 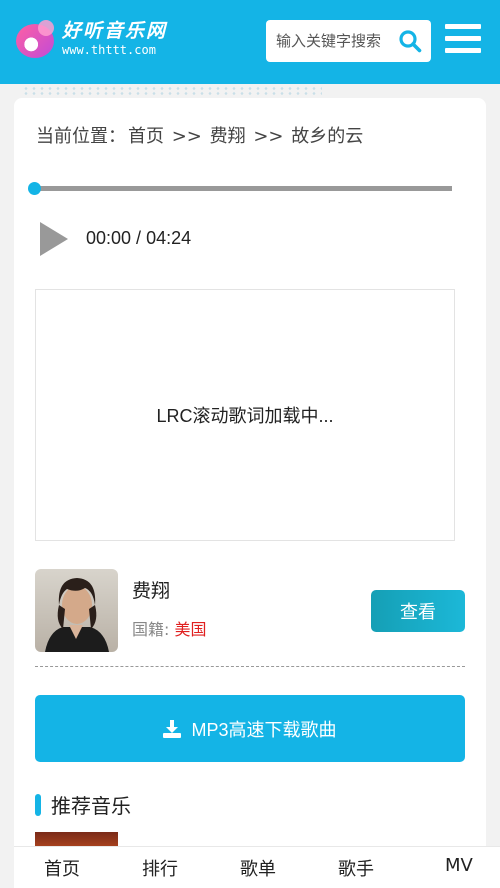 What do you see at coordinates (190, 629) in the screenshot?
I see `nationality-value: 美国` at bounding box center [190, 629].